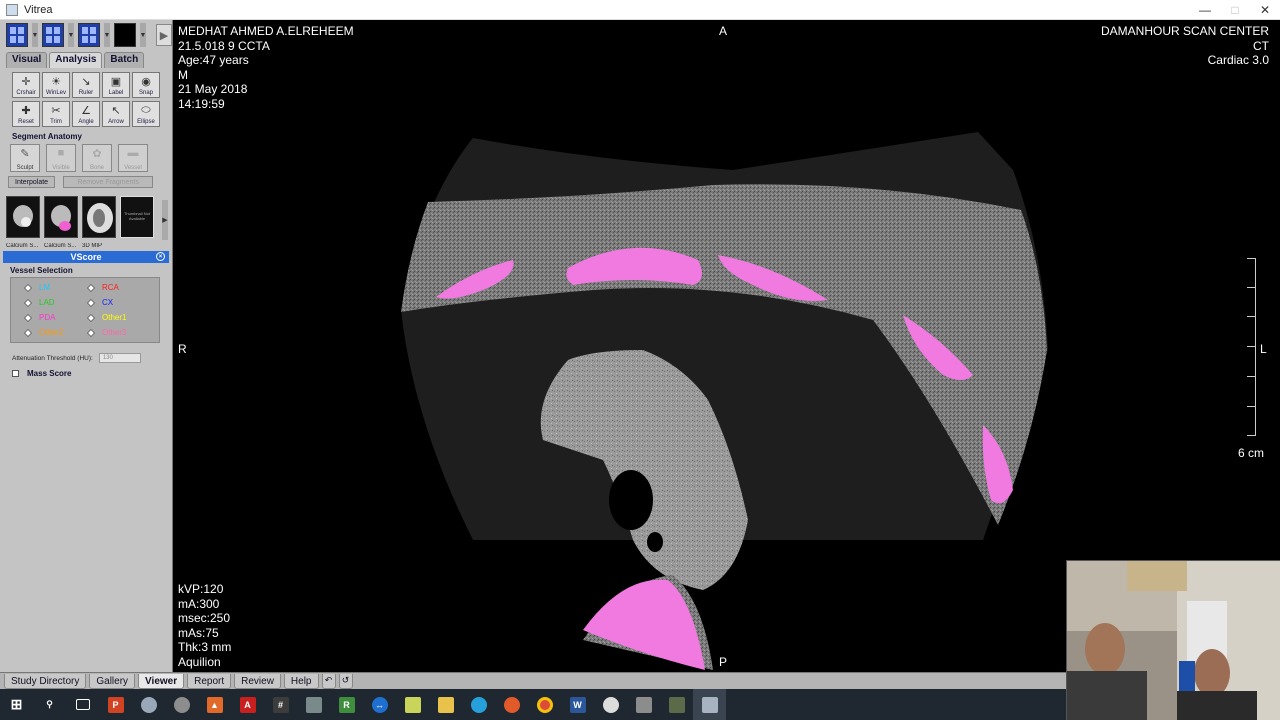 The height and width of the screenshot is (720, 1280). What do you see at coordinates (511, 704) in the screenshot?
I see `gear-icon` at bounding box center [511, 704].